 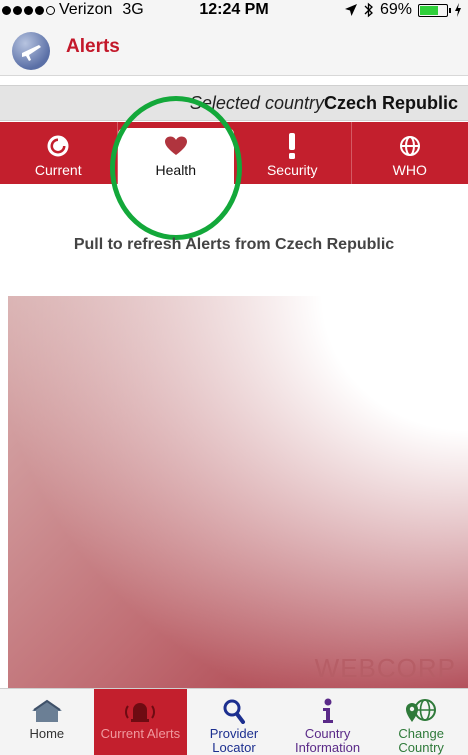 I want to click on magnifier-icon, so click(x=234, y=711).